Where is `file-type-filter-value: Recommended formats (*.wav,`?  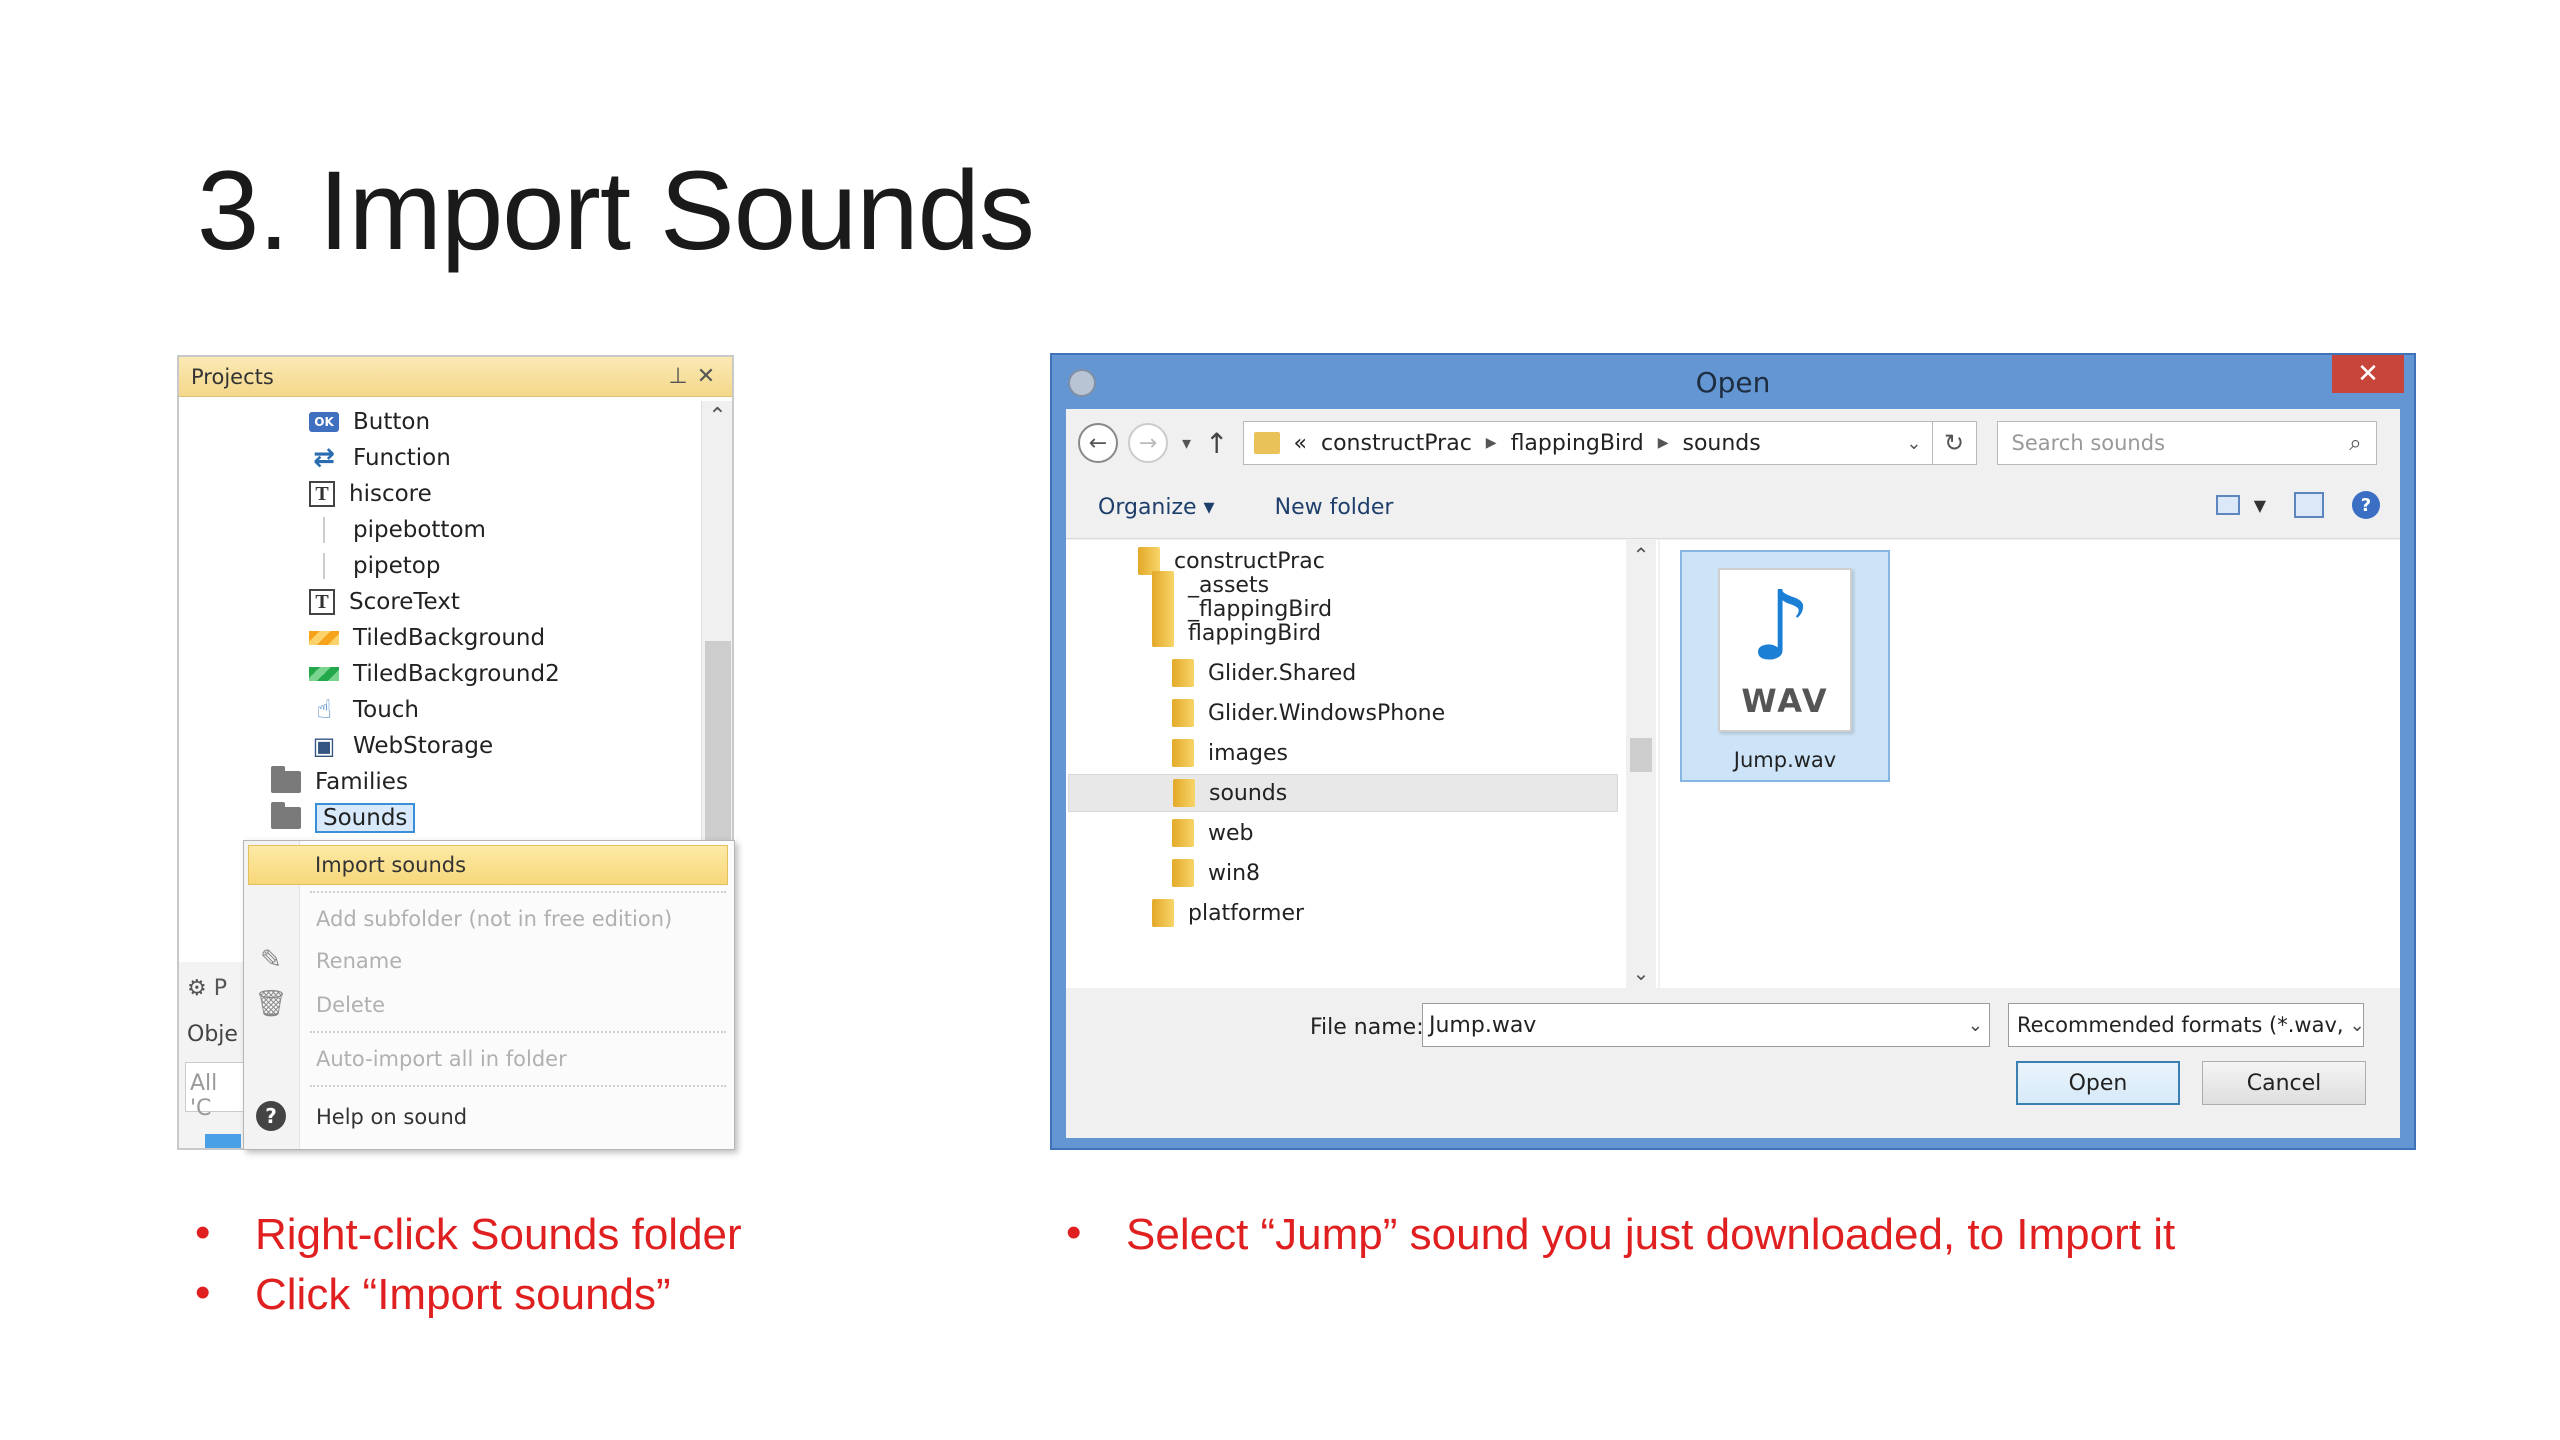
file-type-filter-value: Recommended formats (*.wav, is located at coordinates (2180, 1025).